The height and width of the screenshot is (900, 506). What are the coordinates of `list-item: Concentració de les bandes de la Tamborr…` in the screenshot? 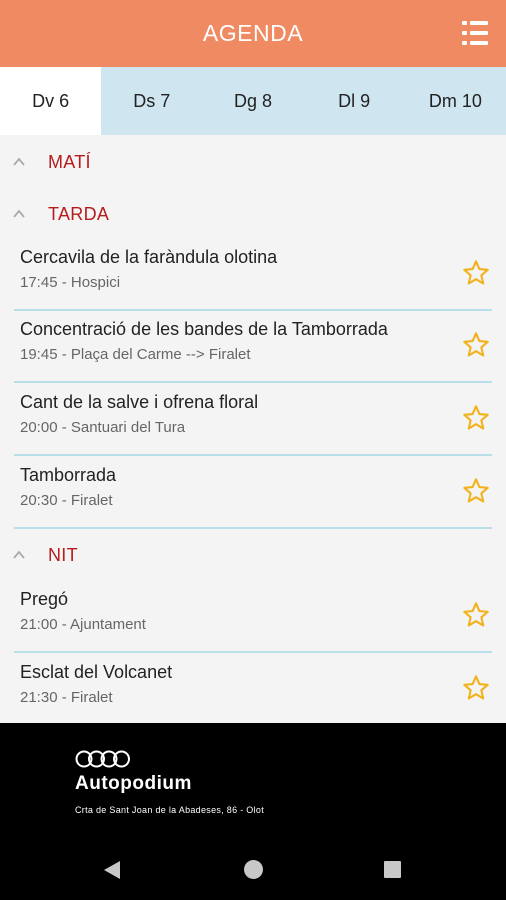 It's located at (253, 346).